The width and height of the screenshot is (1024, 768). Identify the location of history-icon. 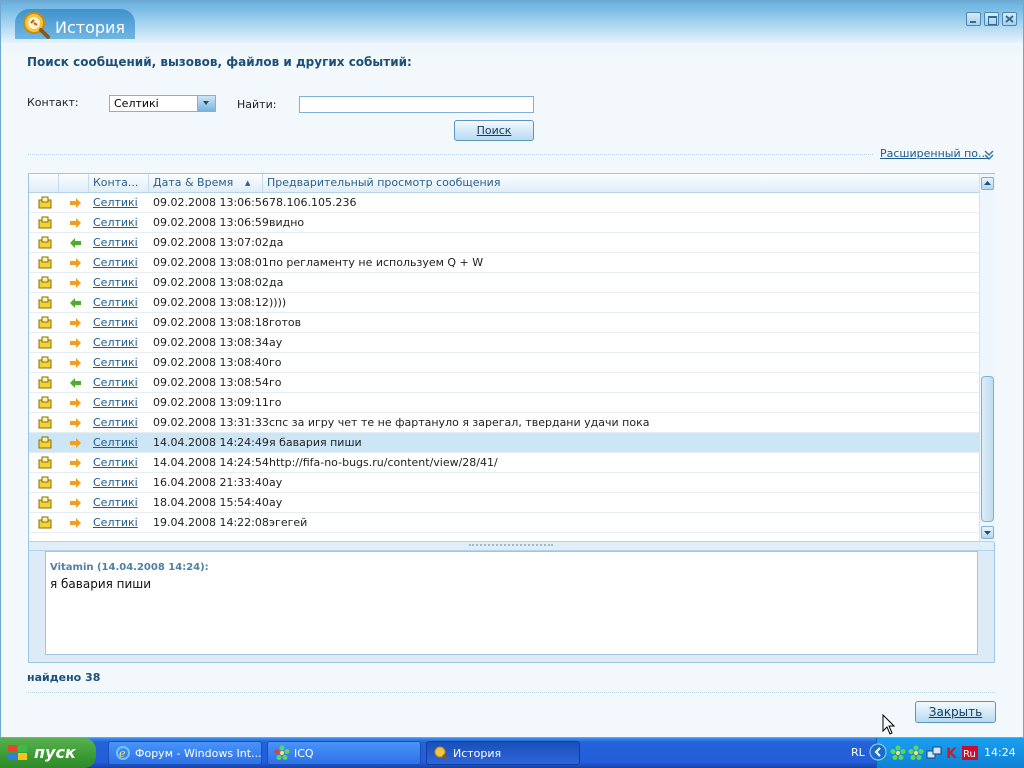
(441, 753).